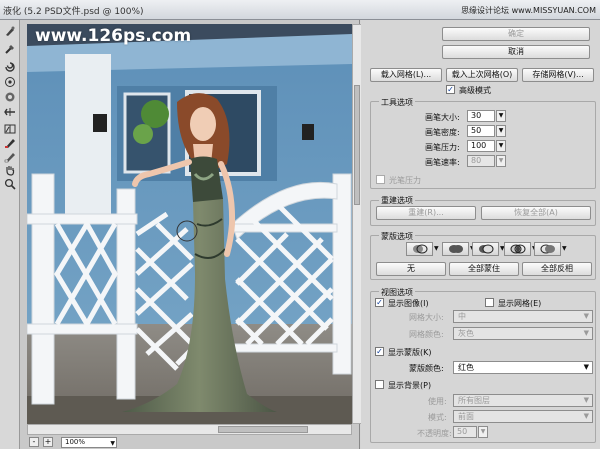 This screenshot has height=449, width=600. Describe the element at coordinates (419, 249) in the screenshot. I see `mask-replace-icon` at that location.